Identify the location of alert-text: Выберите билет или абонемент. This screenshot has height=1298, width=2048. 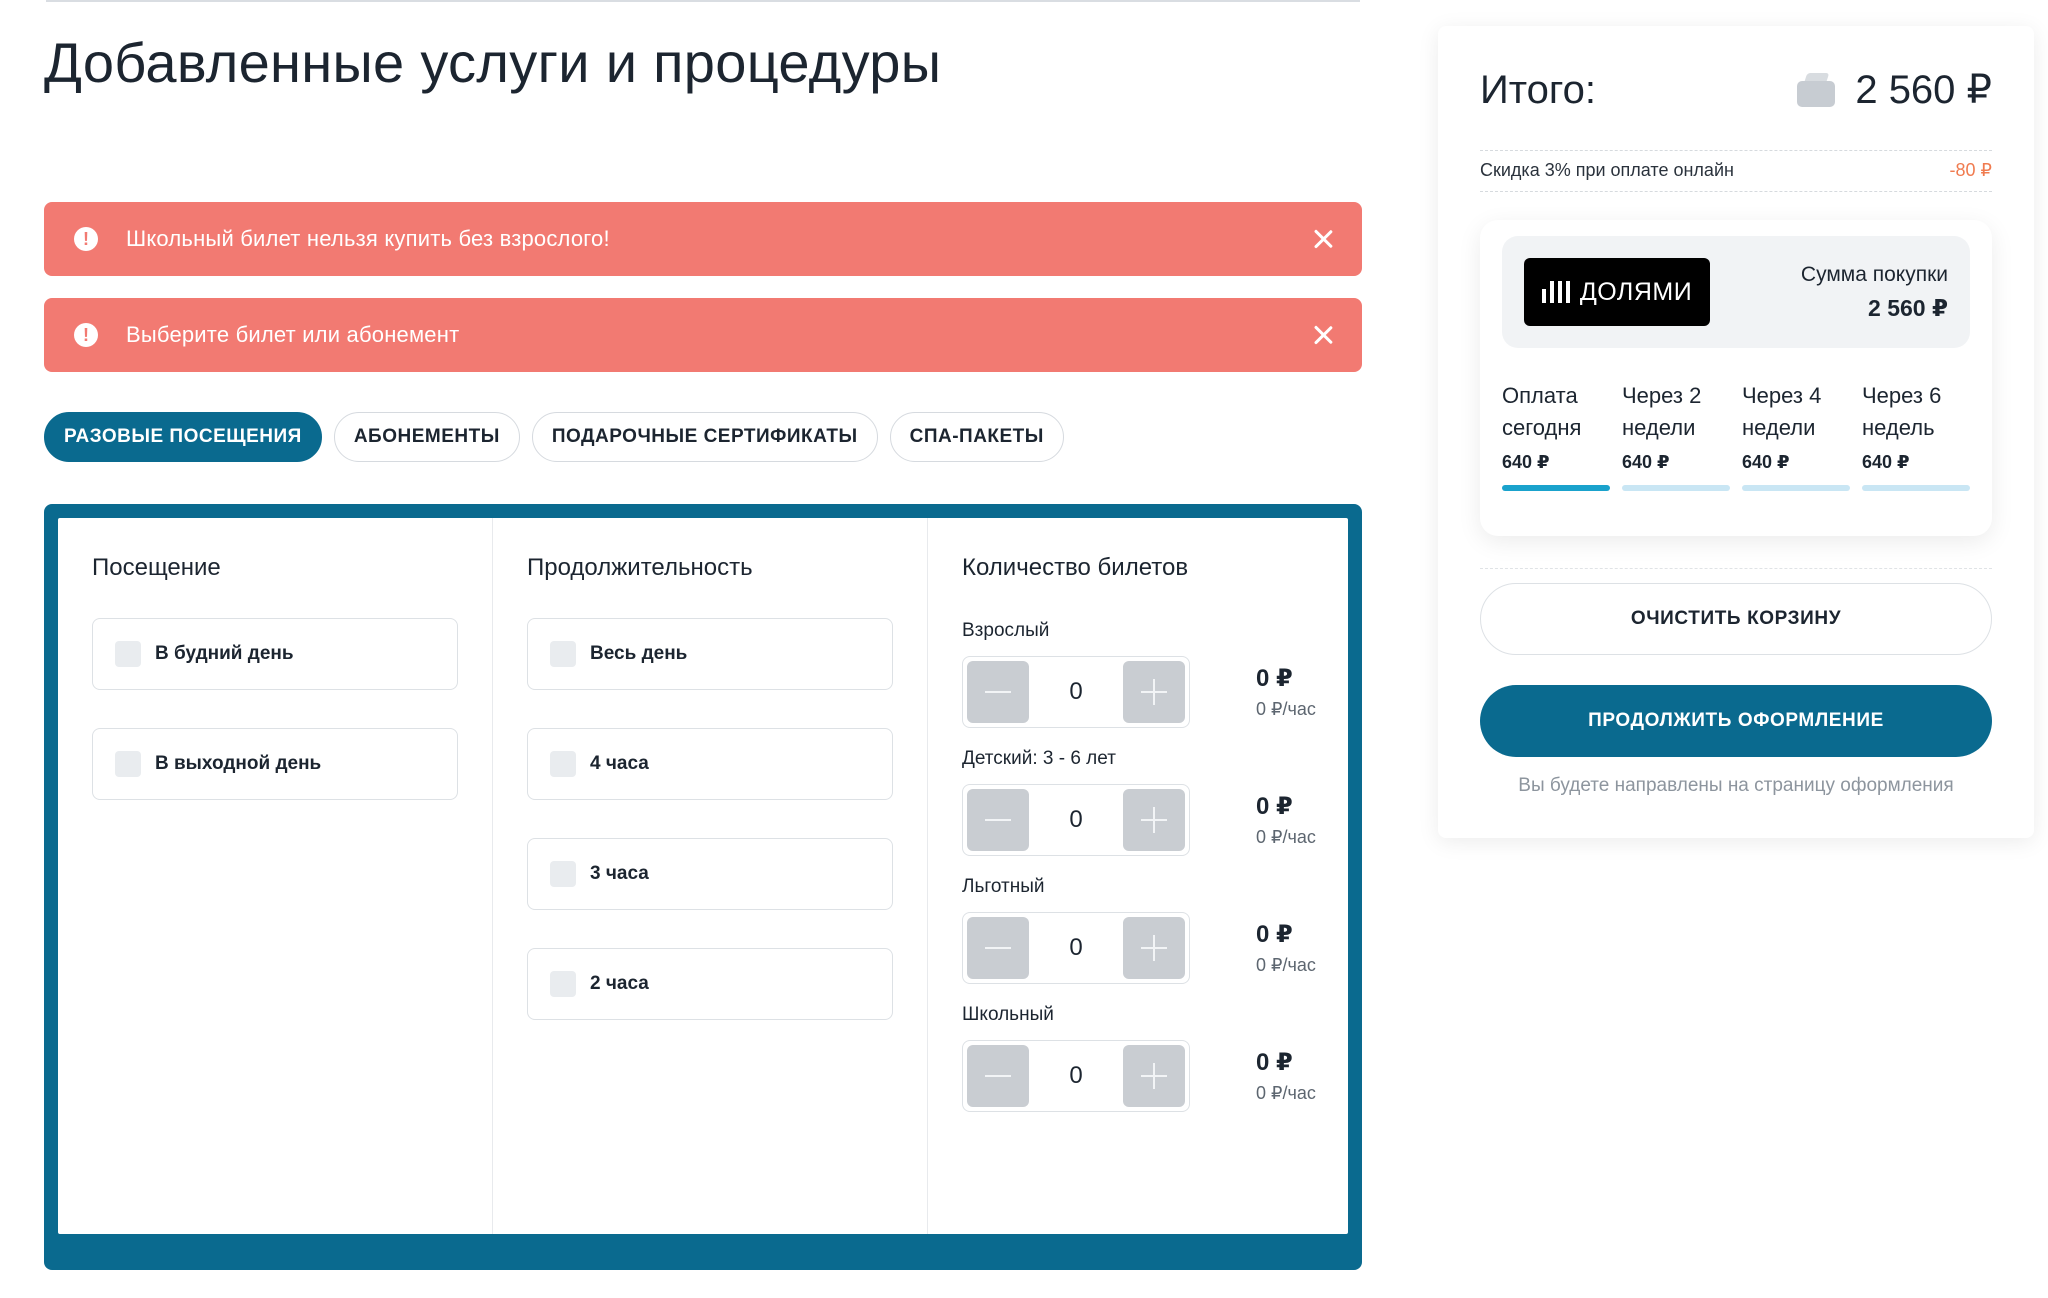
(293, 334).